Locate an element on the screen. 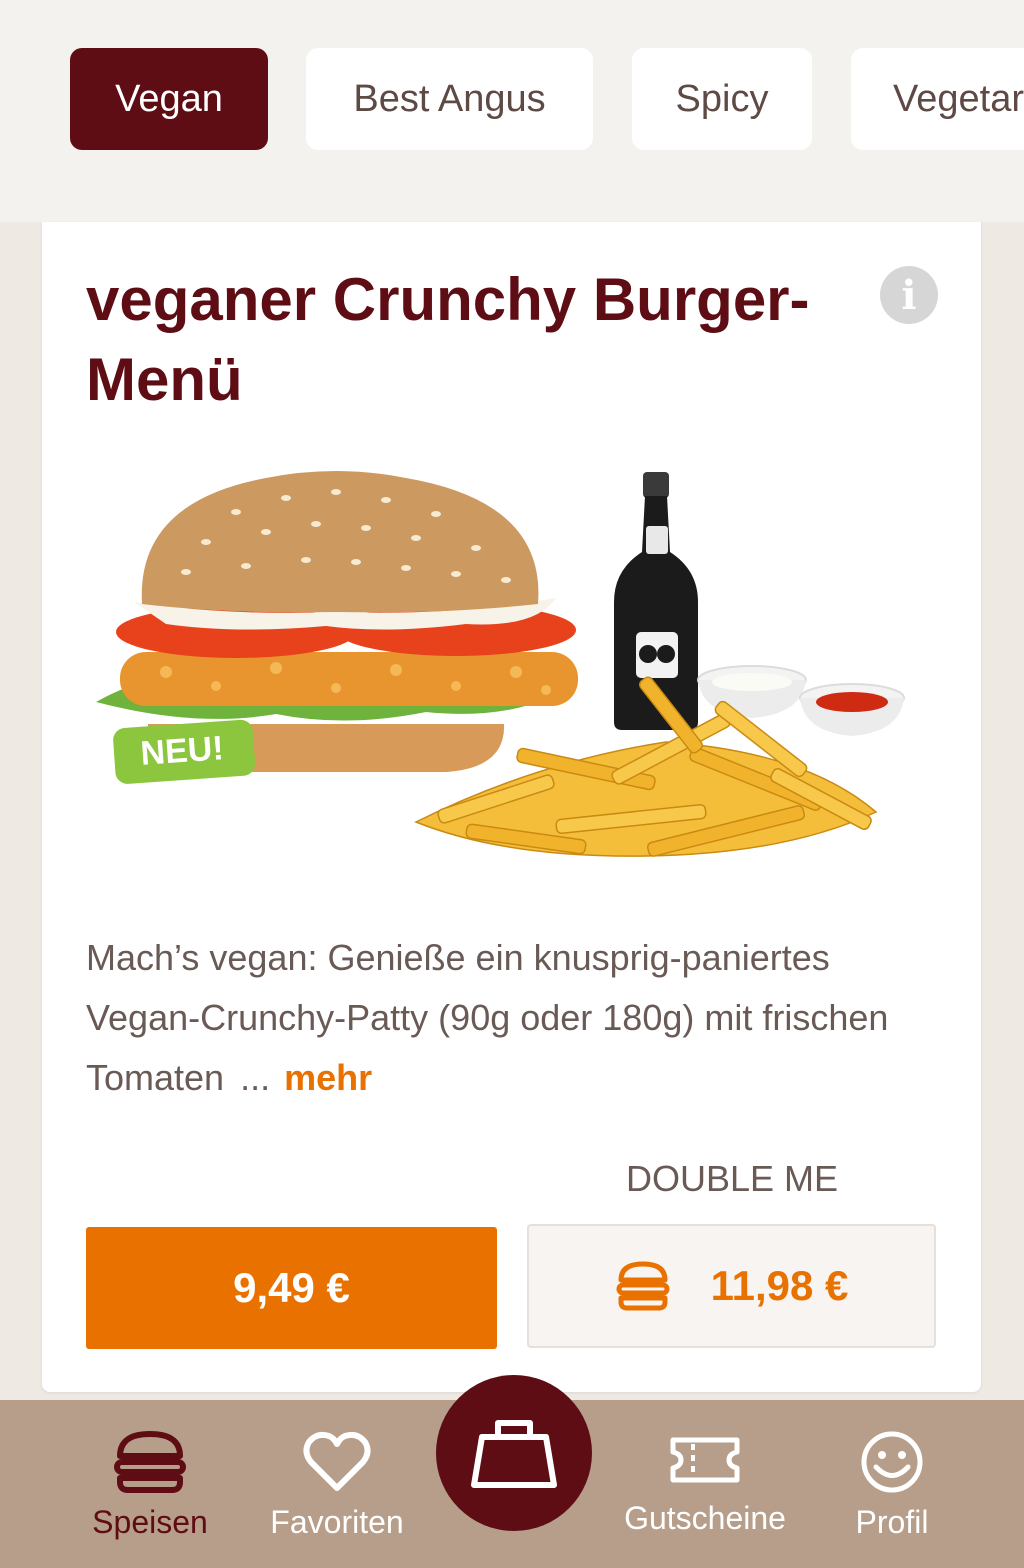 The image size is (1024, 1568). cart-button is located at coordinates (514, 1453).